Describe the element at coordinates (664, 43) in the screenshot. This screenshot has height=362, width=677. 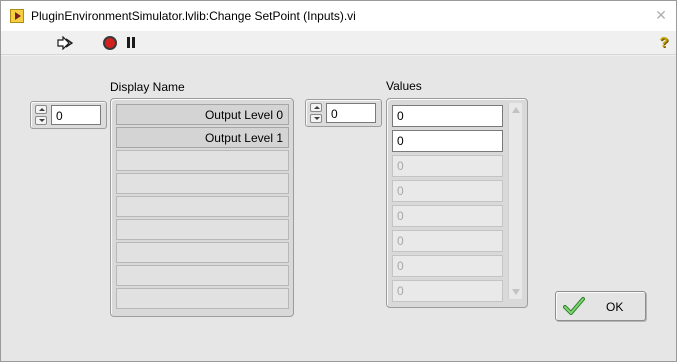
I see `help-icon: ?` at that location.